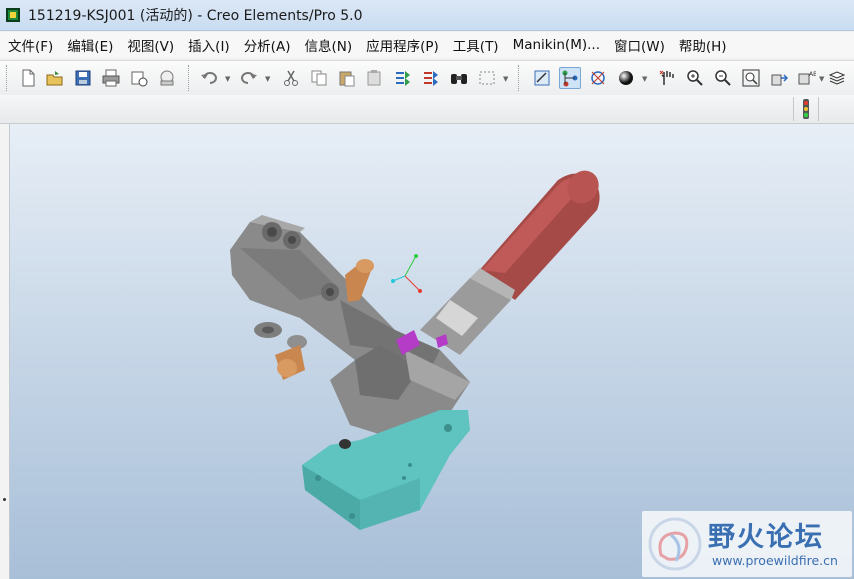 The height and width of the screenshot is (579, 854). I want to click on shading-icon, so click(626, 78).